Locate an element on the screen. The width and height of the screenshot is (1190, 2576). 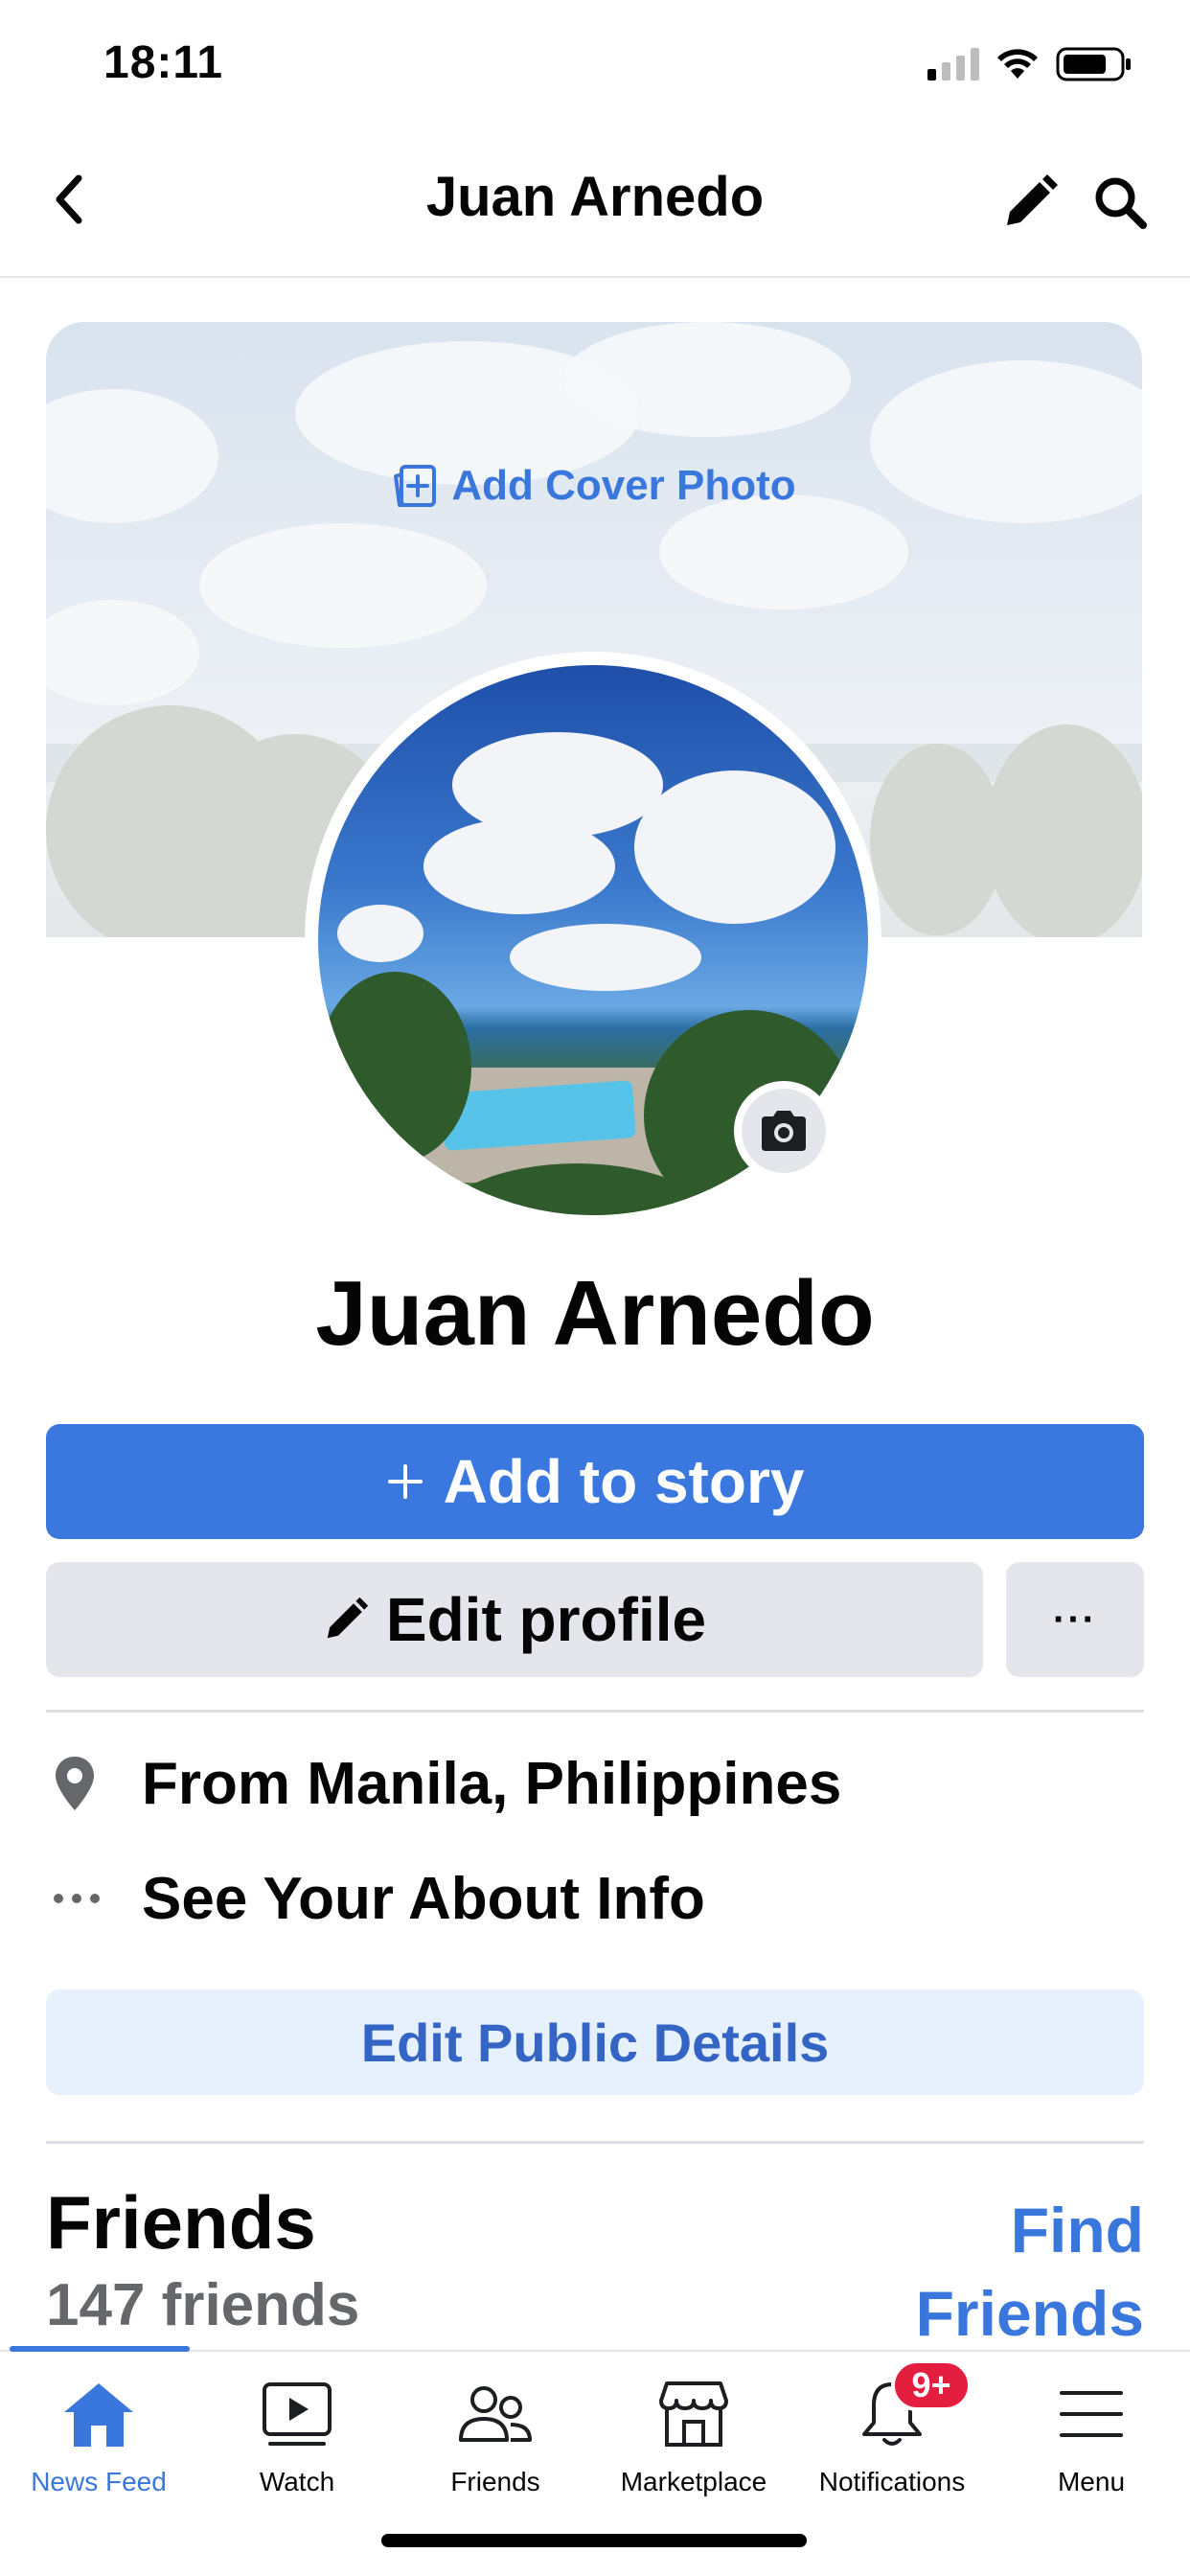
nav-label: News Feed is located at coordinates (99, 2481).